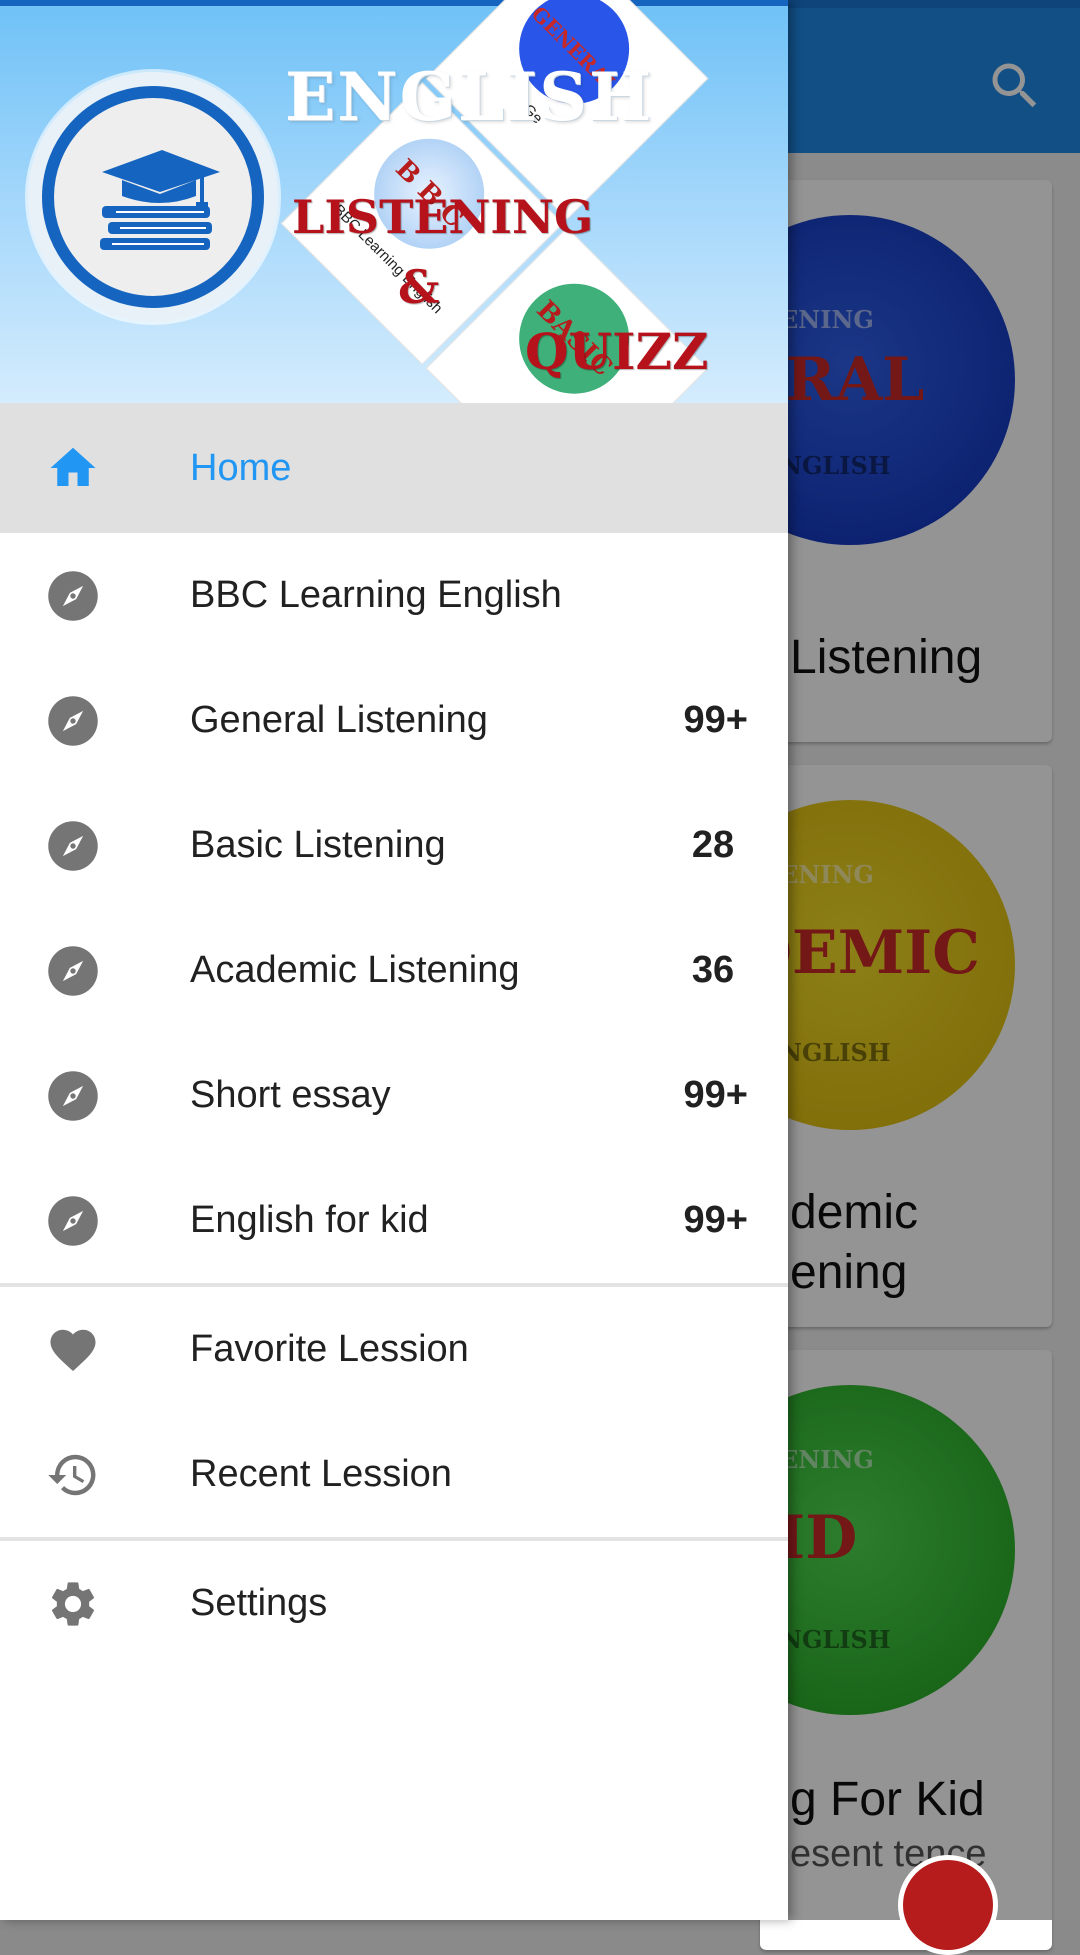 Image resolution: width=1080 pixels, height=1955 pixels. Describe the element at coordinates (241, 468) in the screenshot. I see `menu-item-label: Home` at that location.